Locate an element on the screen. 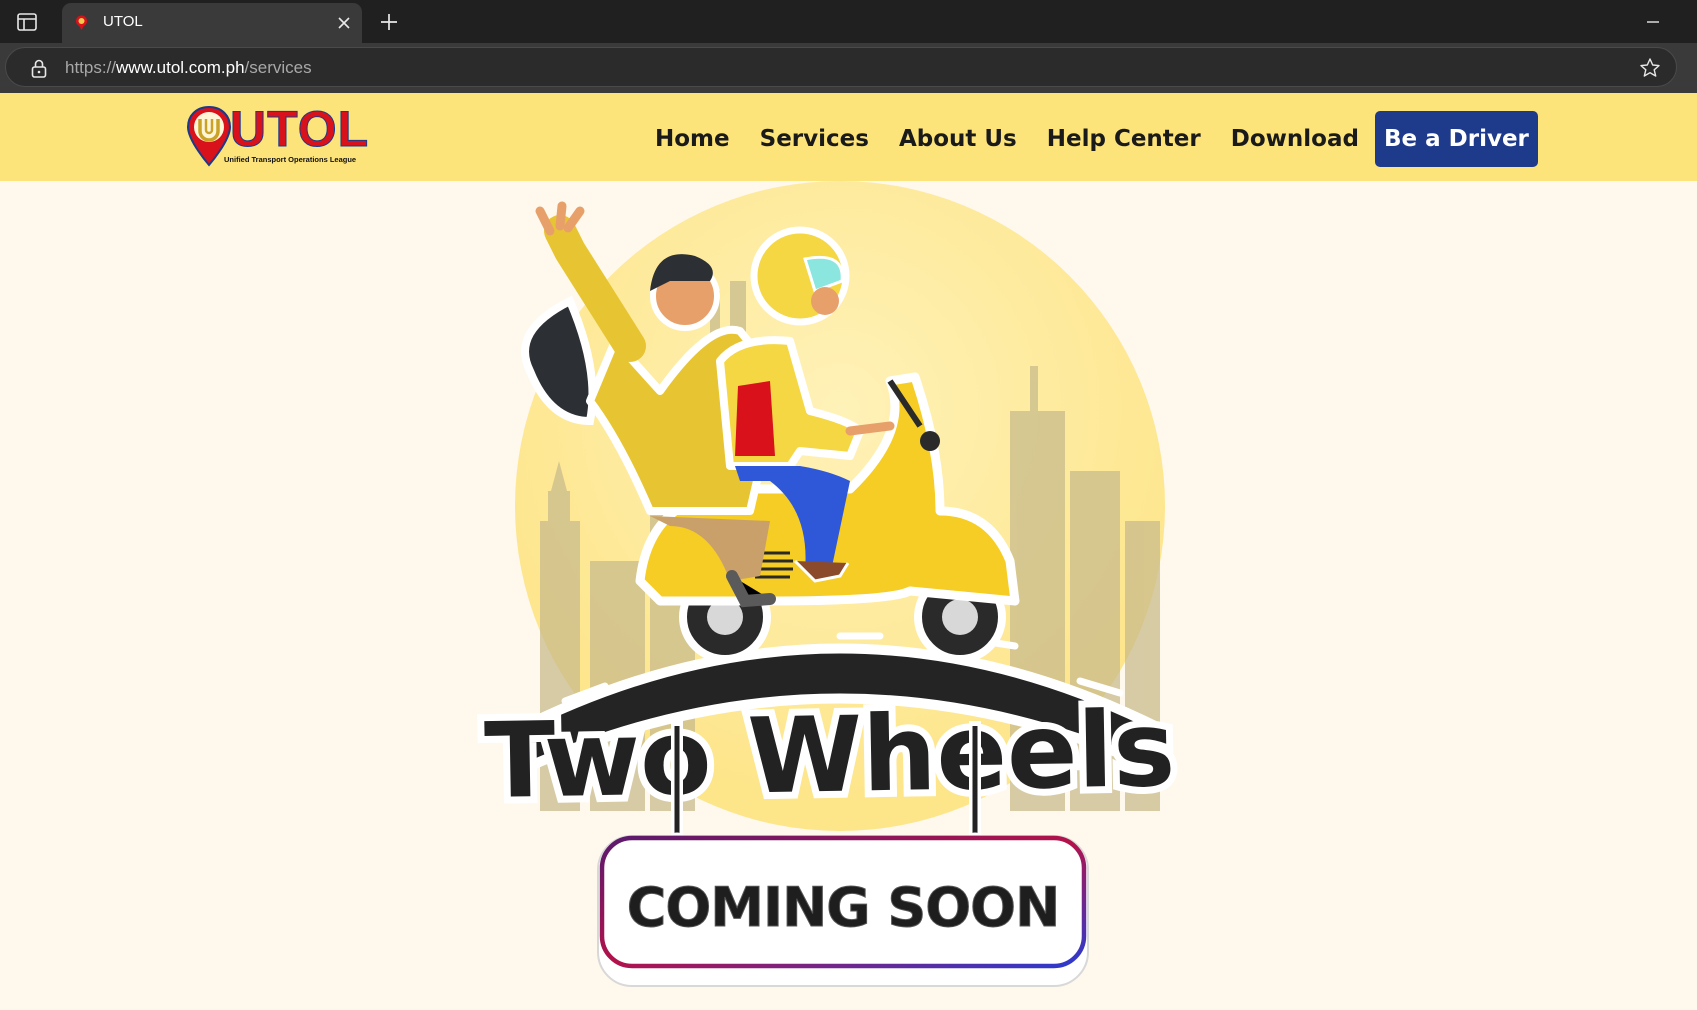 The image size is (1697, 1010). logo-wordmark: UTOL is located at coordinates (299, 129).